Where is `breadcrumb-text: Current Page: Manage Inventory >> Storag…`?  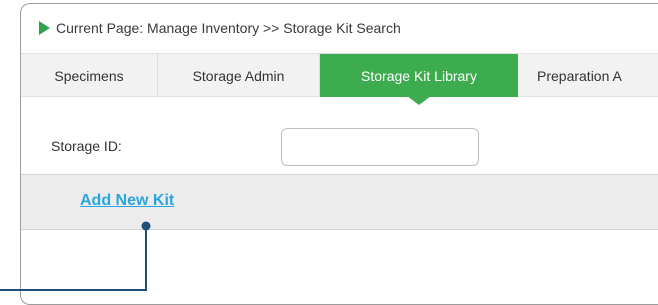
breadcrumb-text: Current Page: Manage Inventory >> Storag… is located at coordinates (228, 28).